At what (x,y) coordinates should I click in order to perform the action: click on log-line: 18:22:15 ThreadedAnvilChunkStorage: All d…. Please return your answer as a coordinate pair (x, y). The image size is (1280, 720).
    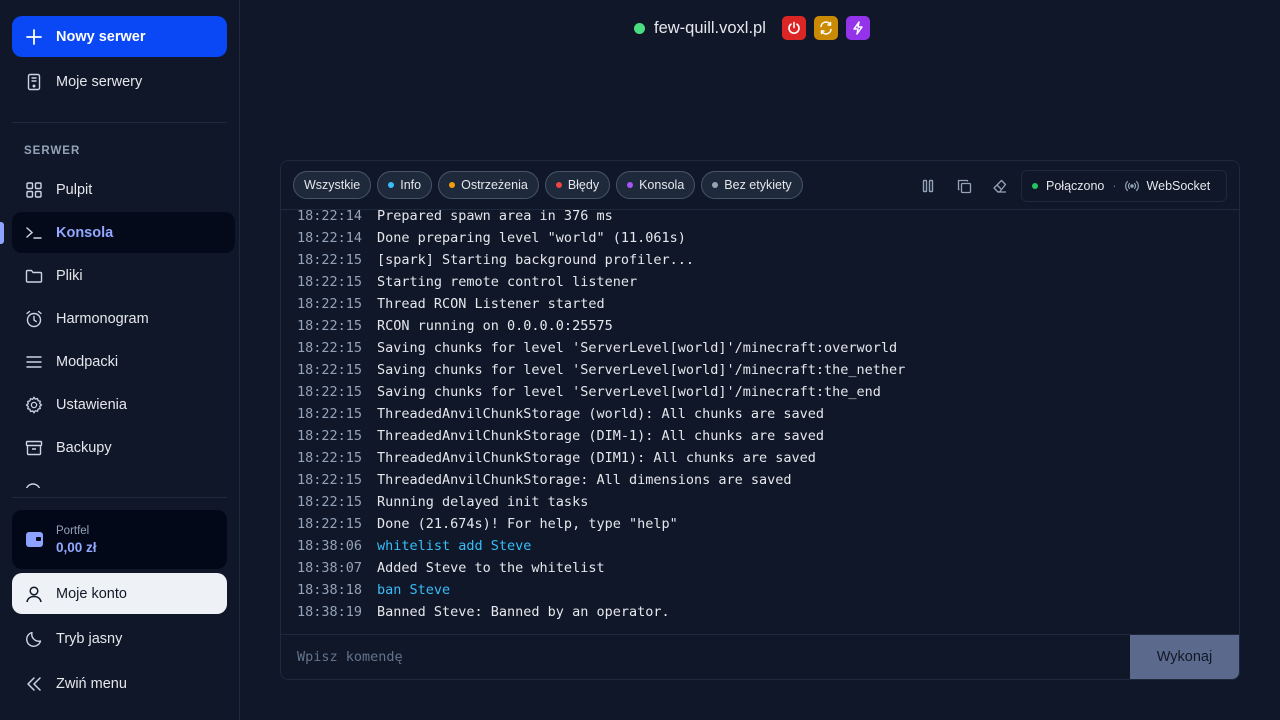
    Looking at the image, I should click on (544, 480).